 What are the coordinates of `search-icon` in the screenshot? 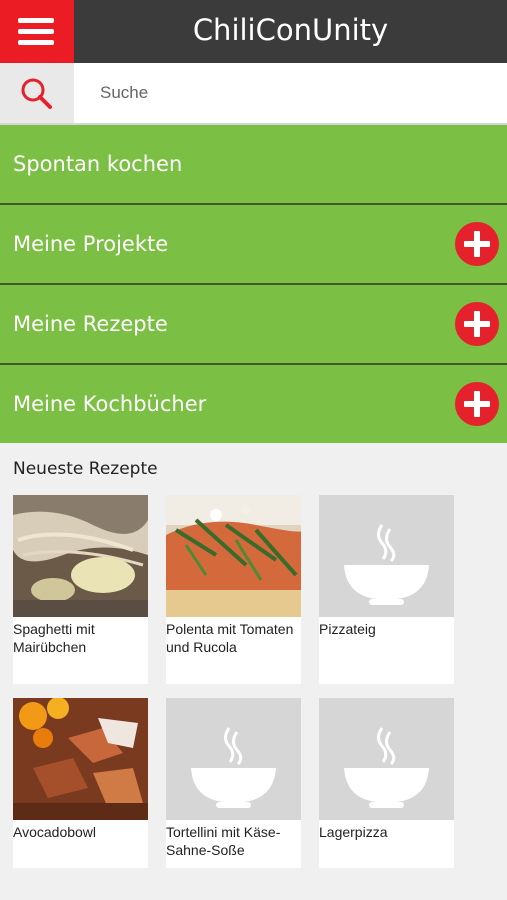 It's located at (36, 93).